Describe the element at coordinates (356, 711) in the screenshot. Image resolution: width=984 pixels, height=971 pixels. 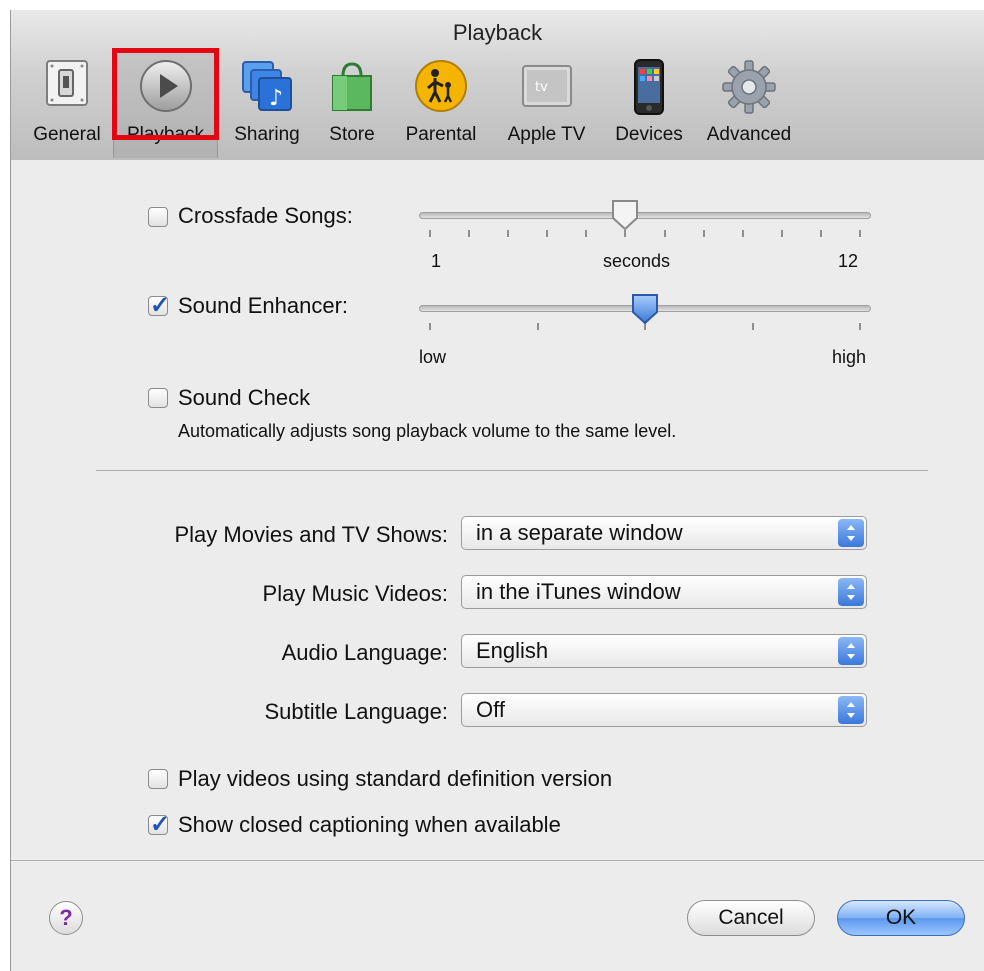
I see `subtitle-language-label: Subtitle Language:` at that location.